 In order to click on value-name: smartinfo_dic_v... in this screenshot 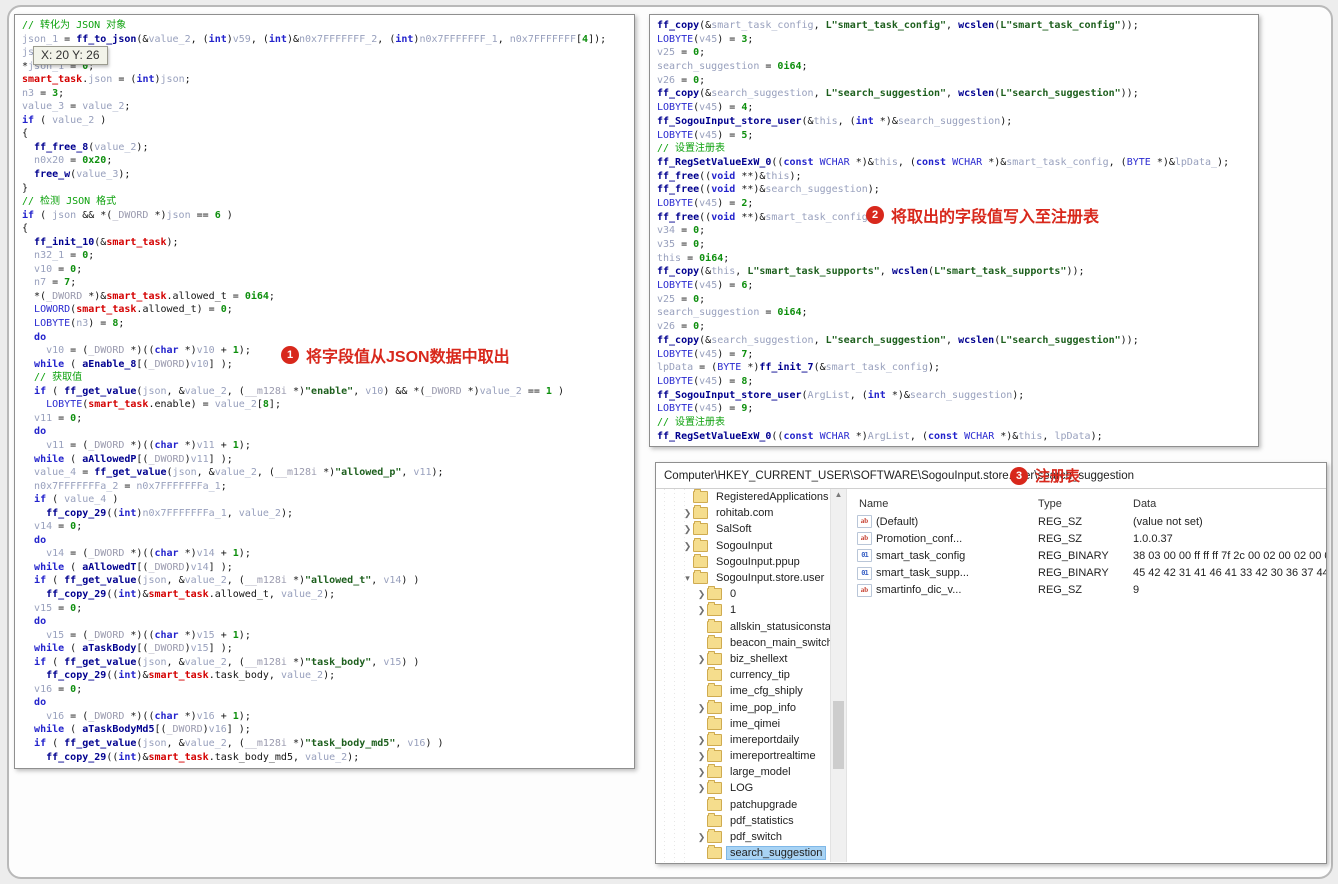, I will do `click(919, 590)`.